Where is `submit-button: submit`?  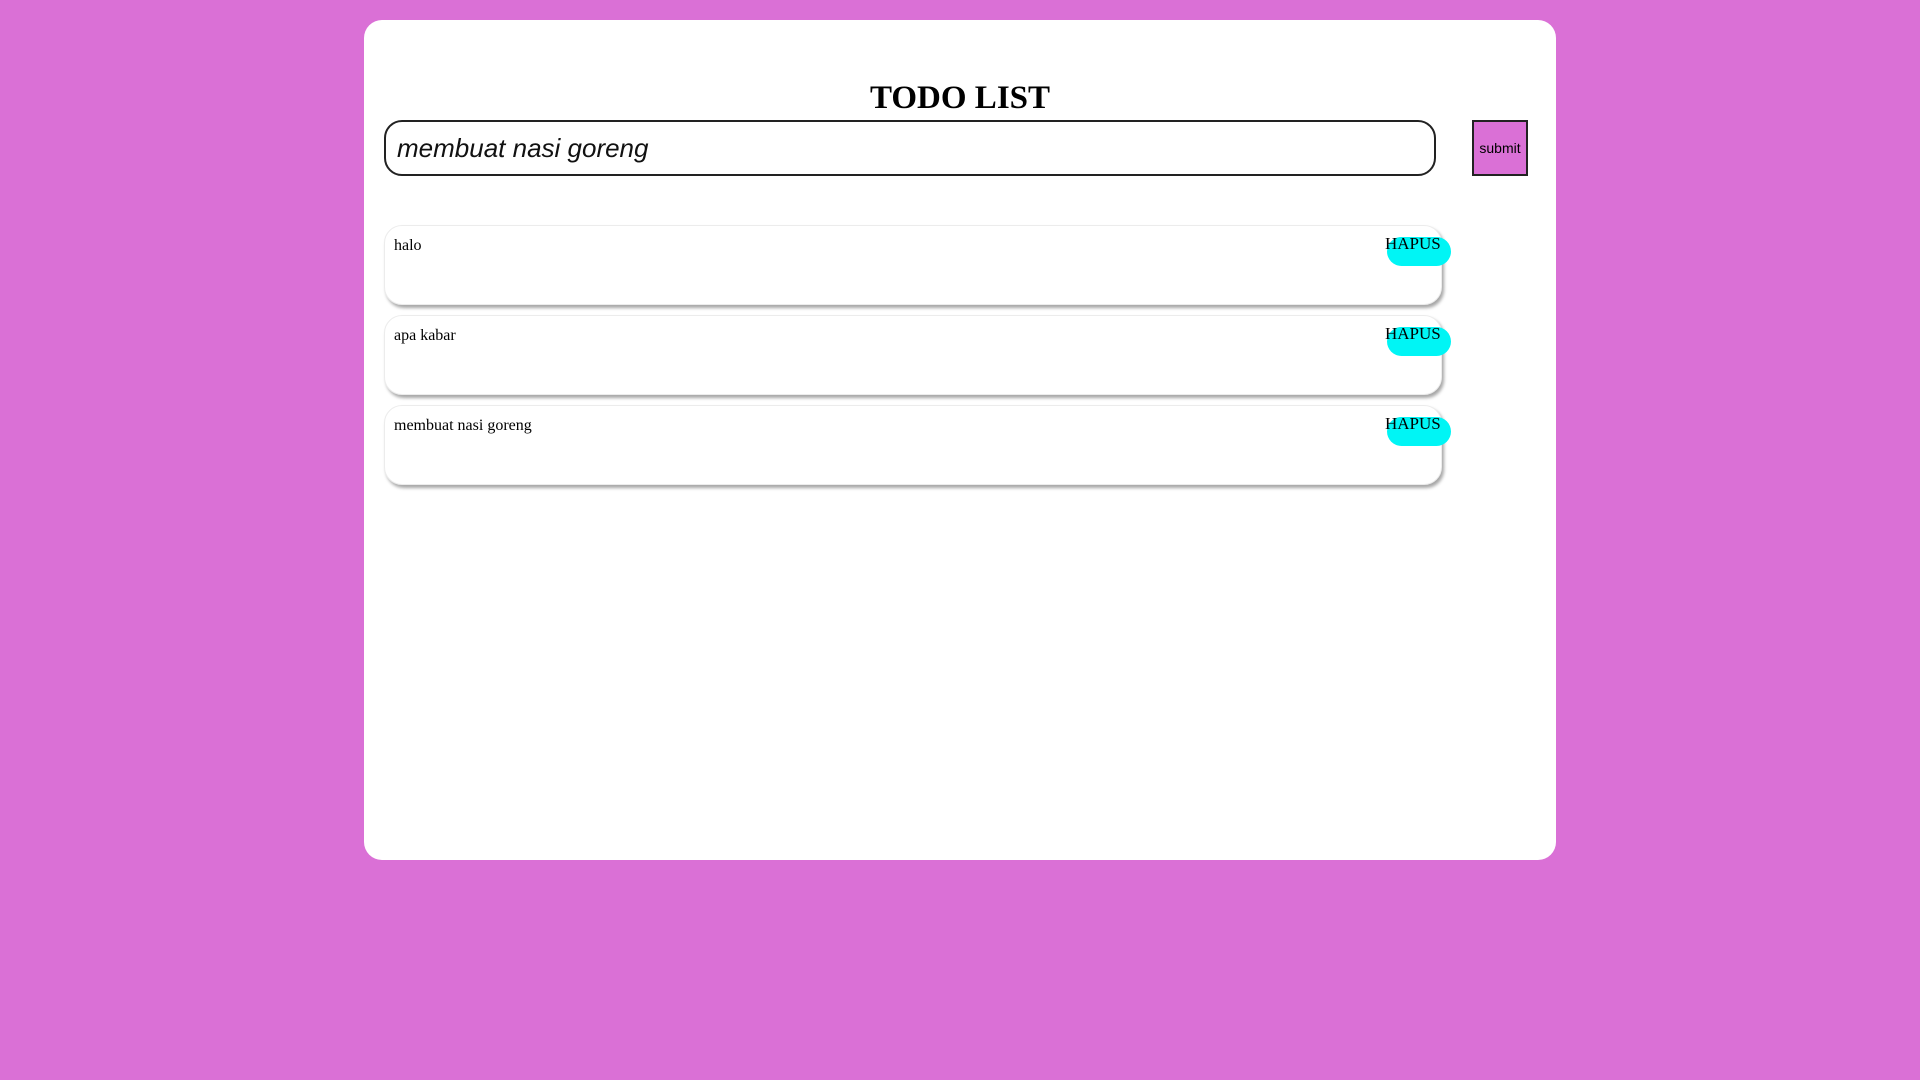
submit-button: submit is located at coordinates (1500, 148).